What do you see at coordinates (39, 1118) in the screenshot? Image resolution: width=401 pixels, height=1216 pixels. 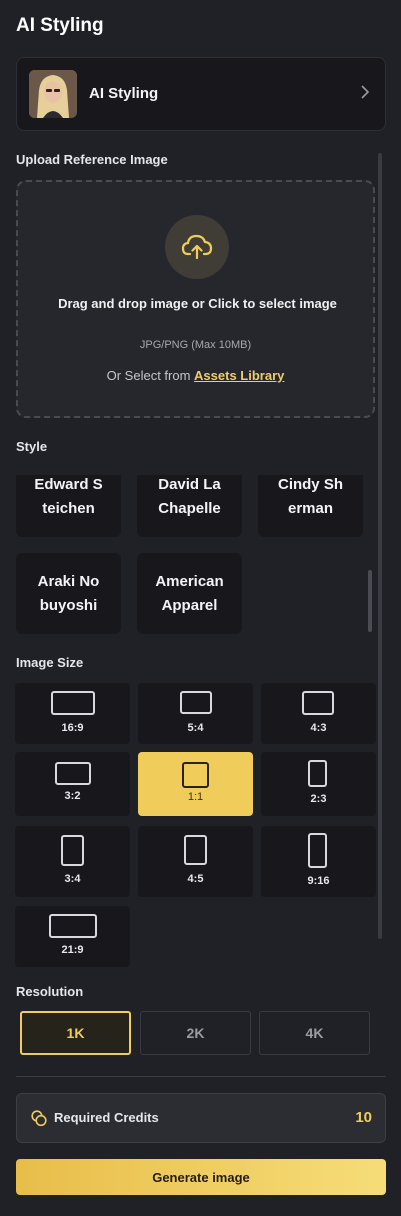 I see `coins-icon` at bounding box center [39, 1118].